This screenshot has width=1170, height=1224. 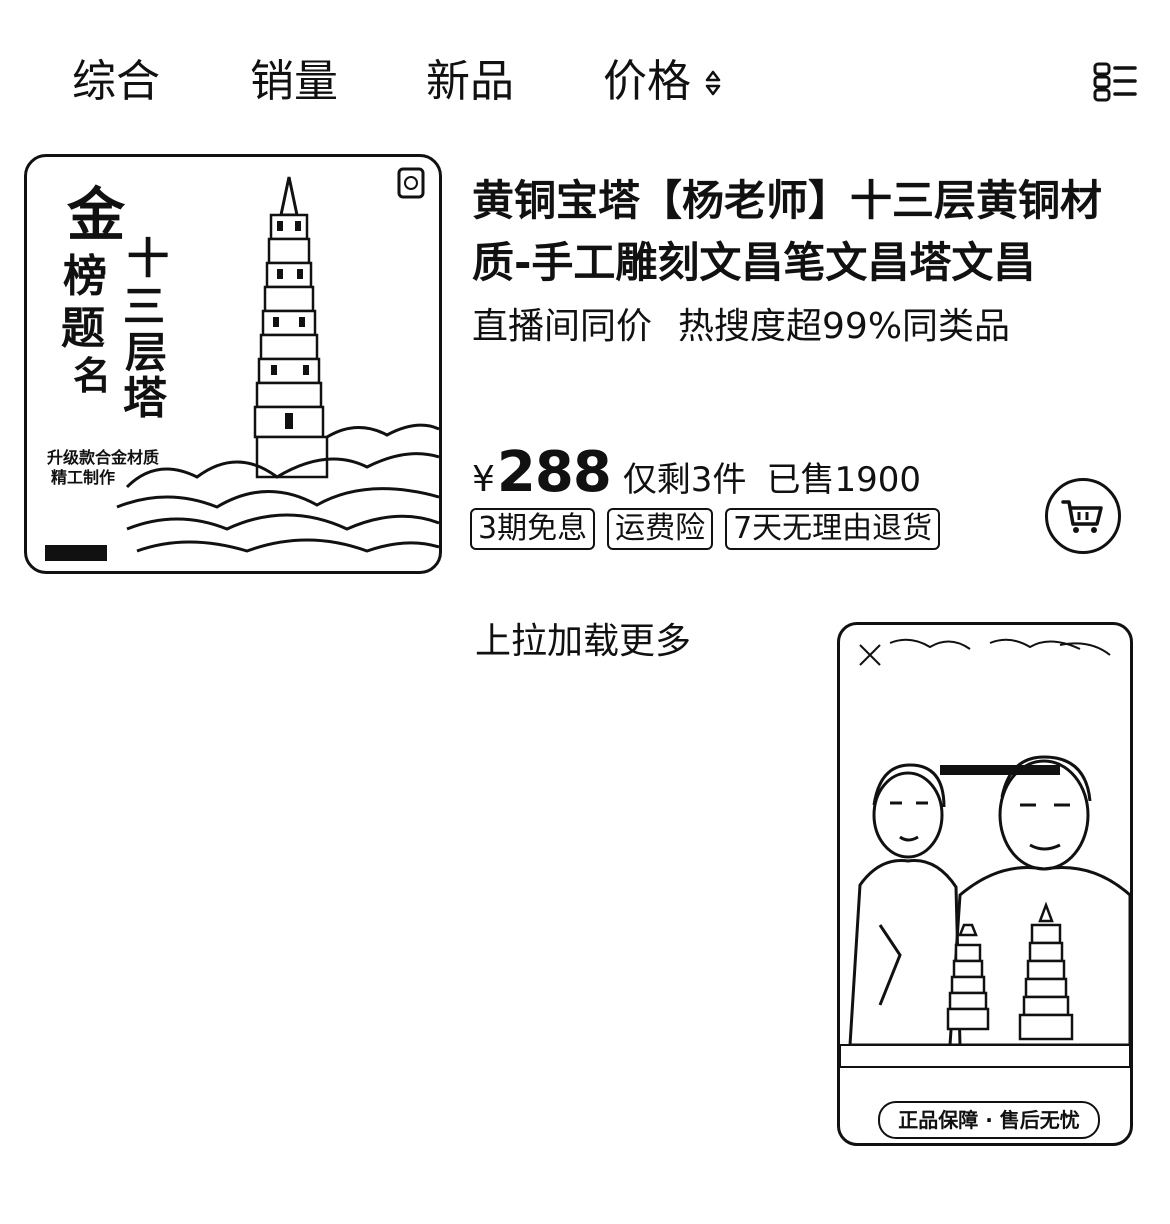 What do you see at coordinates (583, 641) in the screenshot?
I see `load-more-hint: 上拉加载更多` at bounding box center [583, 641].